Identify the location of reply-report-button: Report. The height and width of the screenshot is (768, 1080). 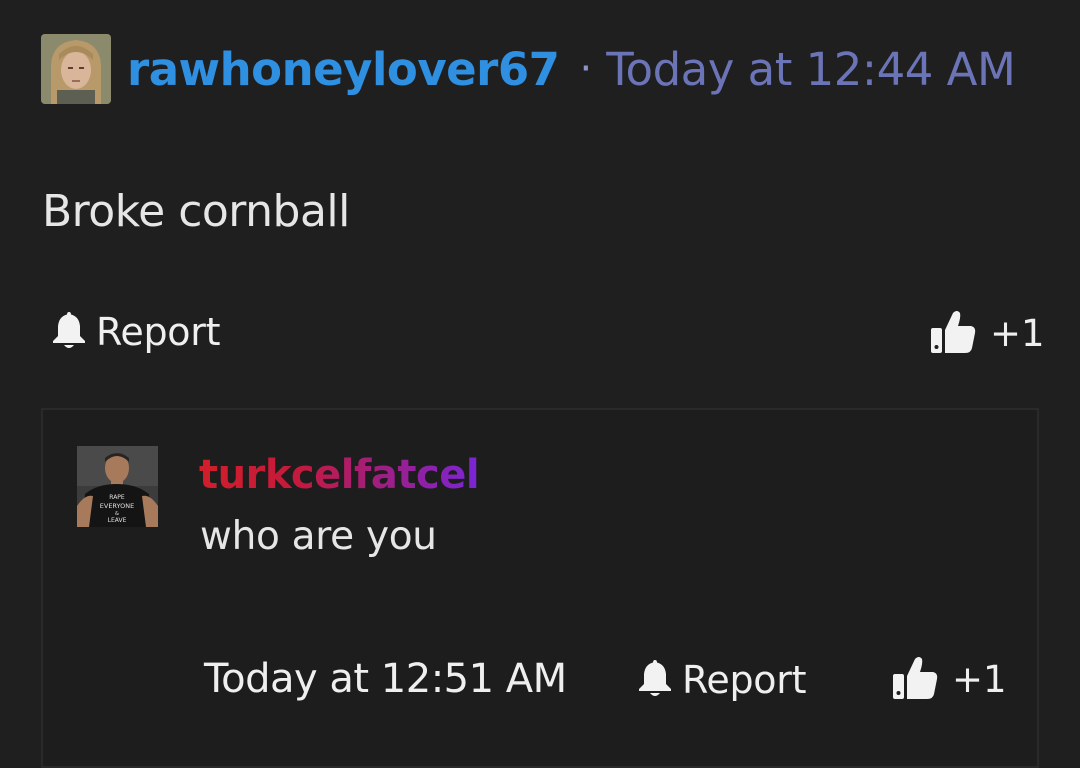
(721, 680).